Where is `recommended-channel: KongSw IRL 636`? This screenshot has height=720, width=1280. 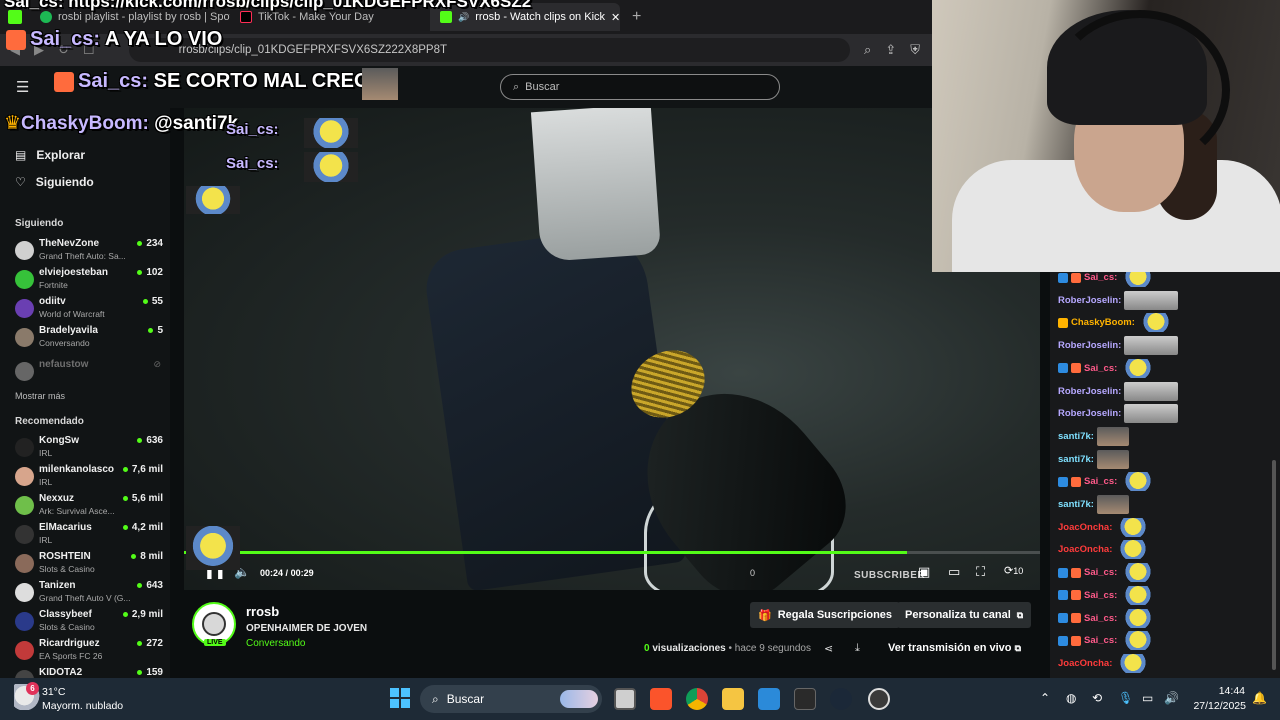 recommended-channel: KongSw IRL 636 is located at coordinates (89, 448).